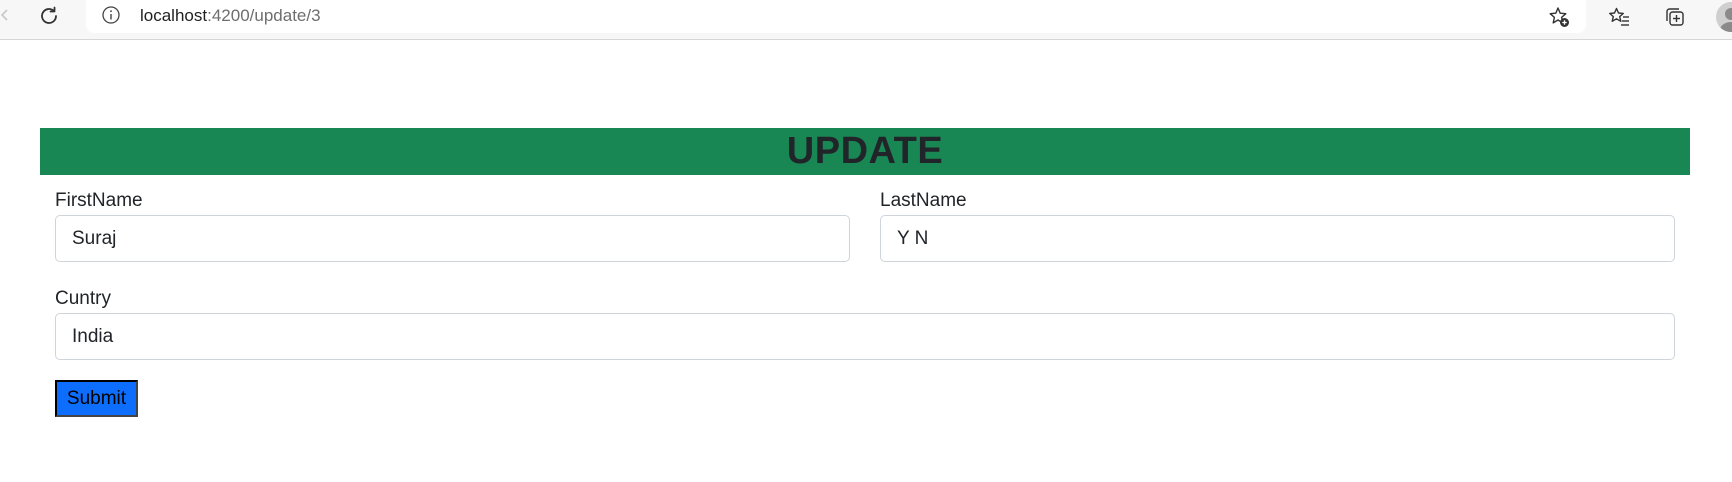  Describe the element at coordinates (836, 16) in the screenshot. I see `address-bar: localhost:4200/update/3` at that location.